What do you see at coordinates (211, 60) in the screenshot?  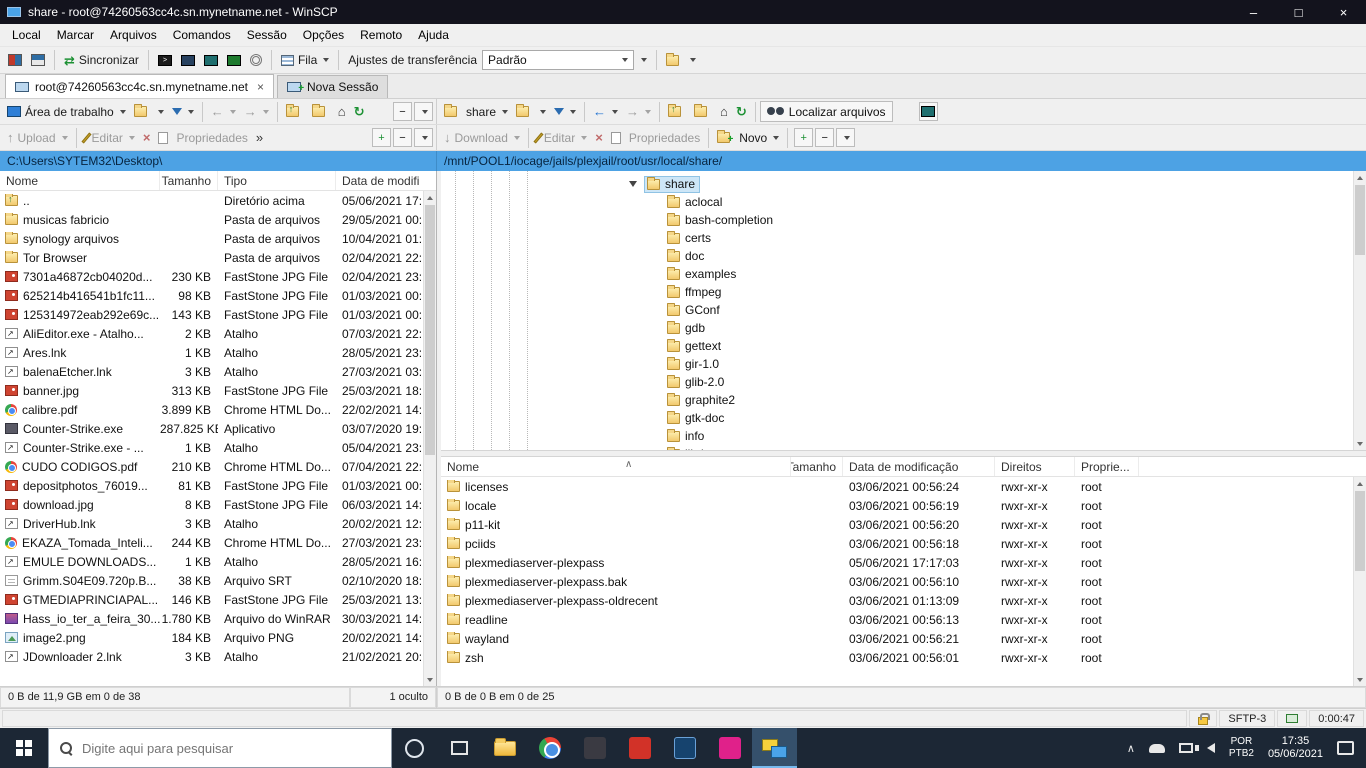 I see `open-shell-button` at bounding box center [211, 60].